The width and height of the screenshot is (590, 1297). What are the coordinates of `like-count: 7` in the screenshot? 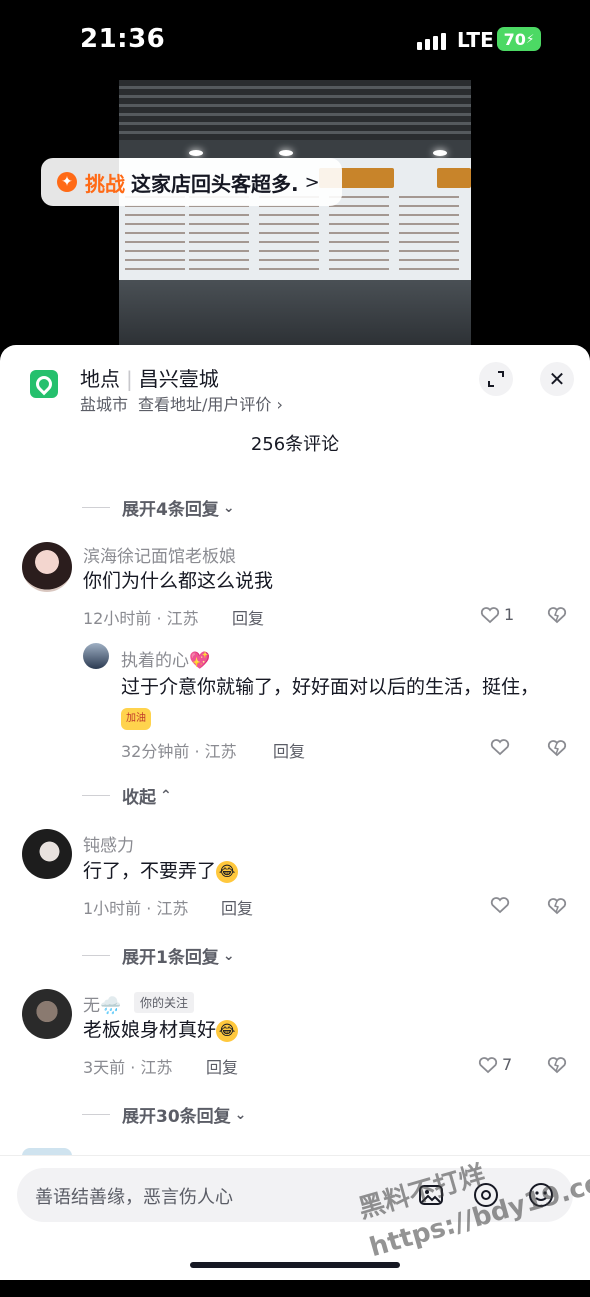 It's located at (507, 1064).